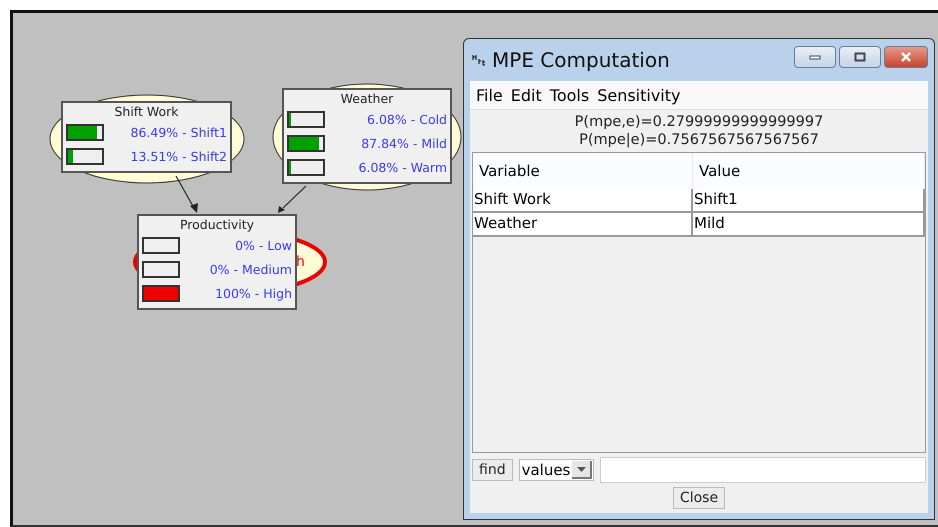 The height and width of the screenshot is (527, 938). I want to click on table-cell: Weather, so click(583, 224).